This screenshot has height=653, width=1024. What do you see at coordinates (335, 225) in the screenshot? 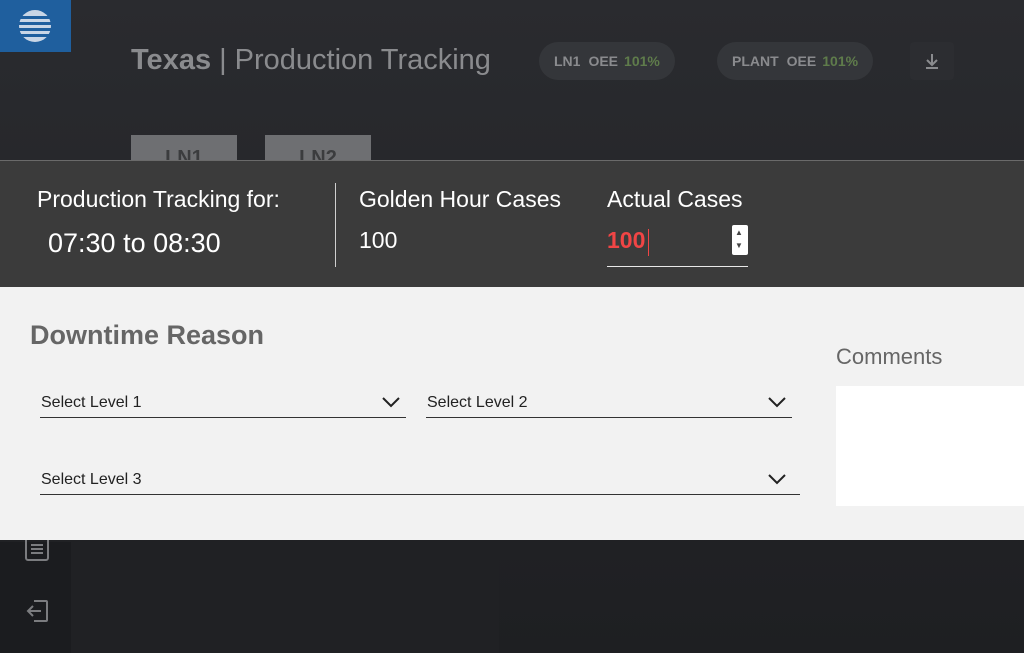
I see `band-divider` at bounding box center [335, 225].